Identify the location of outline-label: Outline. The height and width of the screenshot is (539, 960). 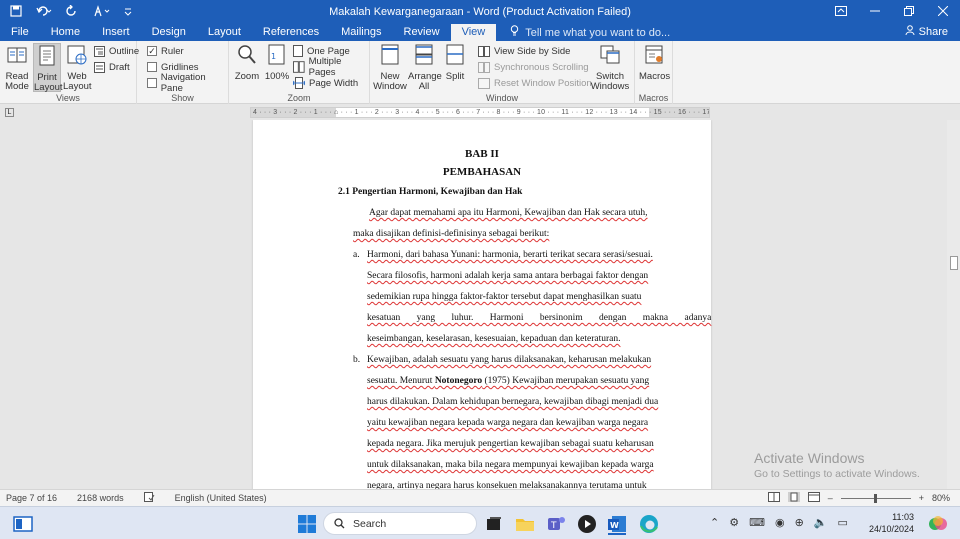
(124, 51).